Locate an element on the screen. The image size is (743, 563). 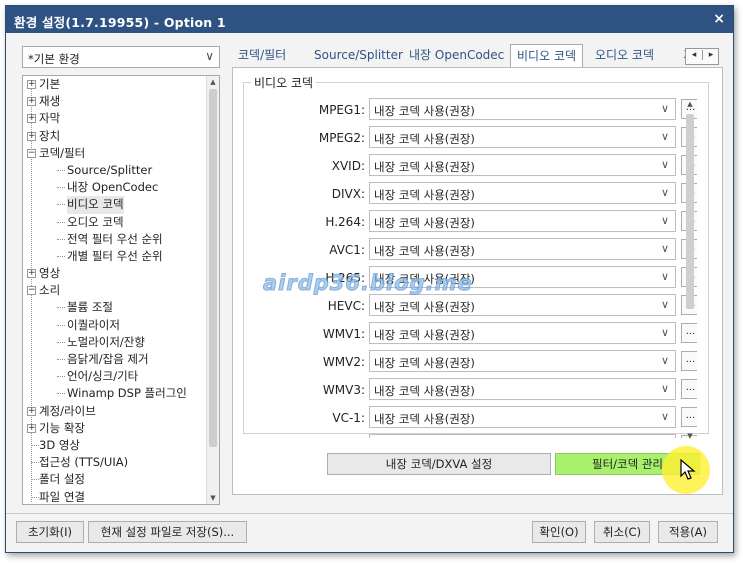
tab-2: 내장 OpenCodec is located at coordinates (456, 56).